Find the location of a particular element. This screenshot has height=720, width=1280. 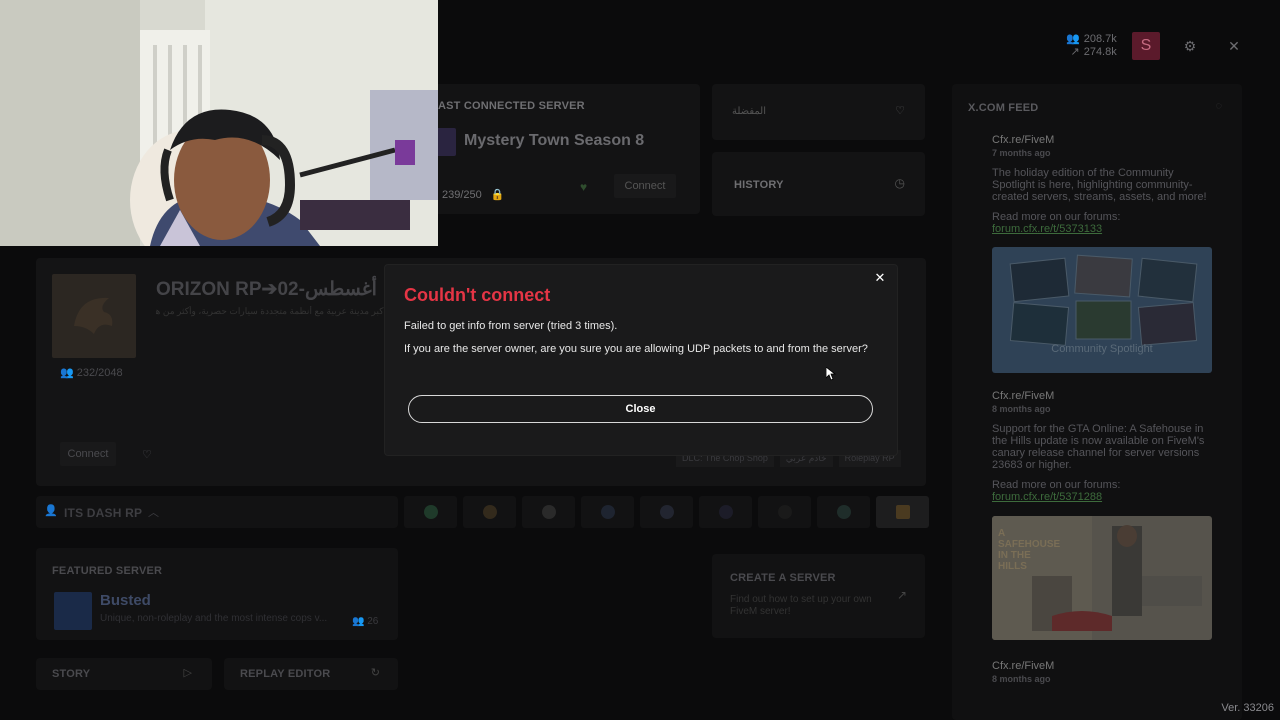

featured-name: Busted is located at coordinates (125, 600).